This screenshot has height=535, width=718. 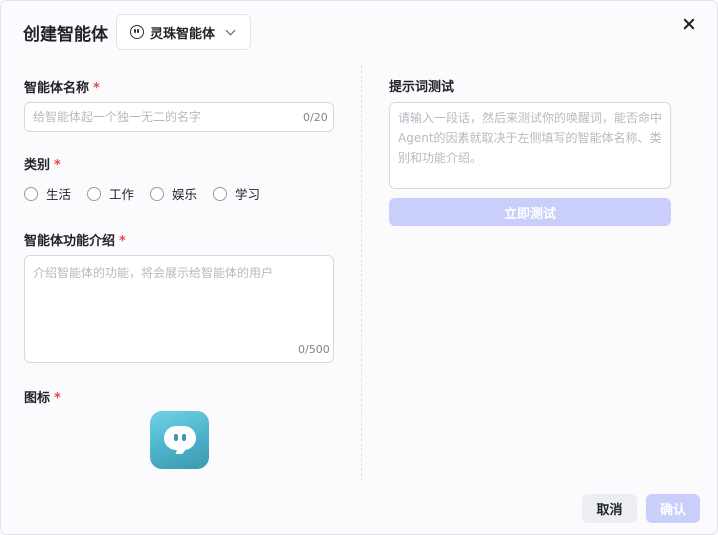 What do you see at coordinates (184, 437) in the screenshot?
I see `eye-right` at bounding box center [184, 437].